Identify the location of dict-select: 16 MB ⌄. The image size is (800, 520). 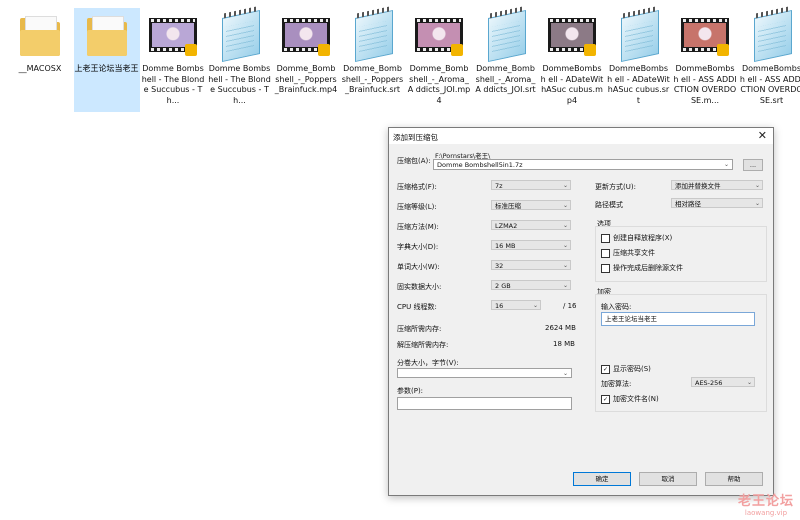
(531, 245).